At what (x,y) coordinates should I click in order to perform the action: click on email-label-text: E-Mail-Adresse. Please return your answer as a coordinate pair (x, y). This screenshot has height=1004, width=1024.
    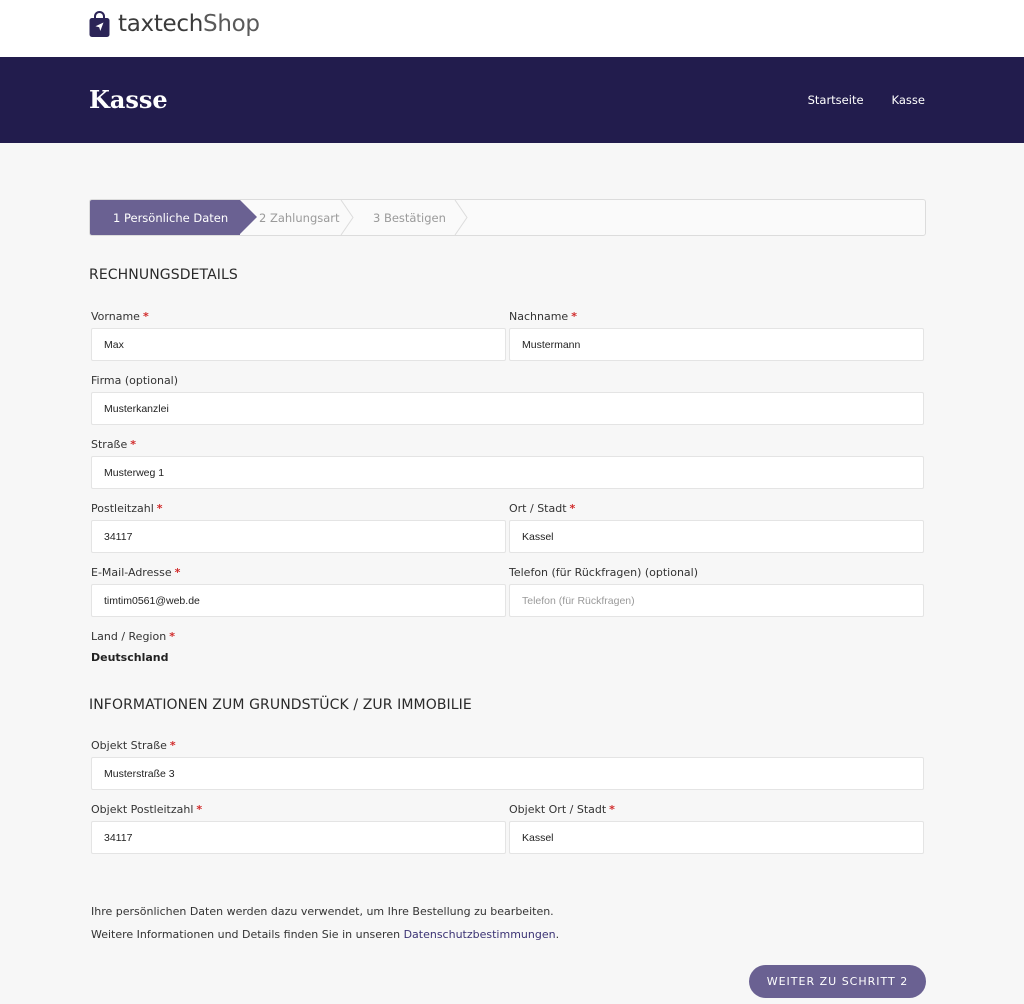
    Looking at the image, I should click on (131, 572).